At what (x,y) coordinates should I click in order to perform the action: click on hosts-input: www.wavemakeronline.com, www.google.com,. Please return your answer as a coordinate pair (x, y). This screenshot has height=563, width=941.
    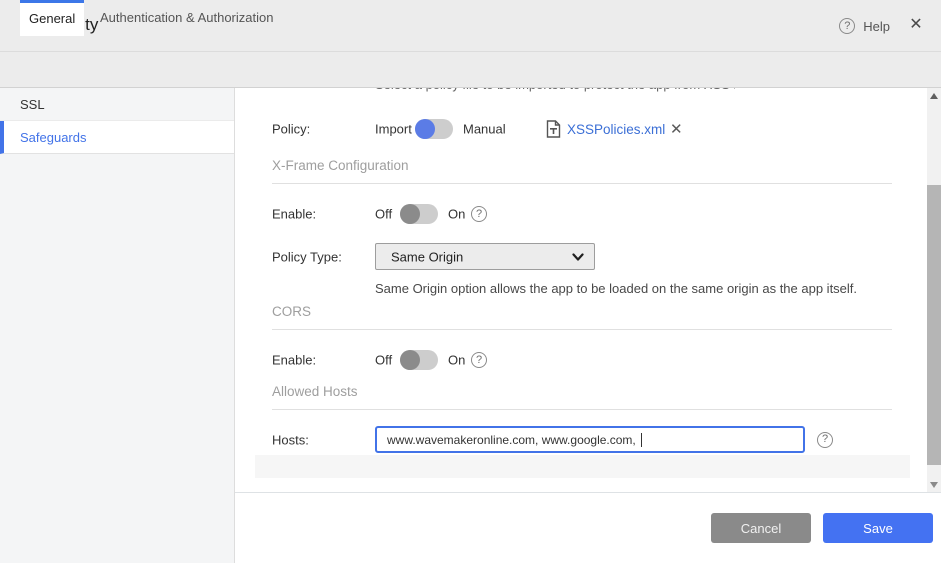
    Looking at the image, I should click on (590, 439).